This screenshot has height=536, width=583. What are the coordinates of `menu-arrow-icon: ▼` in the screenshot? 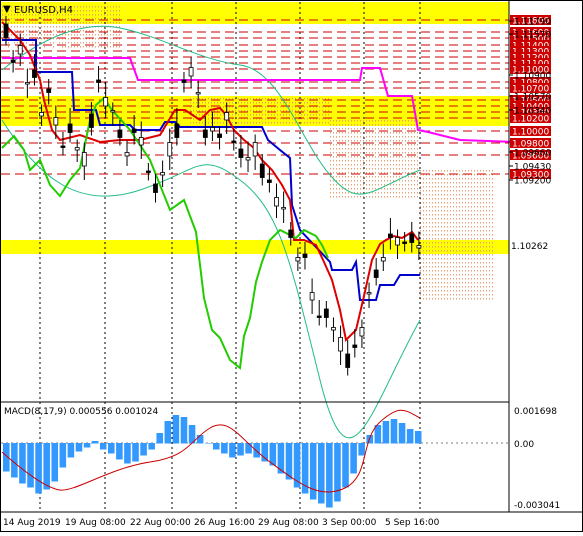 It's located at (7, 9).